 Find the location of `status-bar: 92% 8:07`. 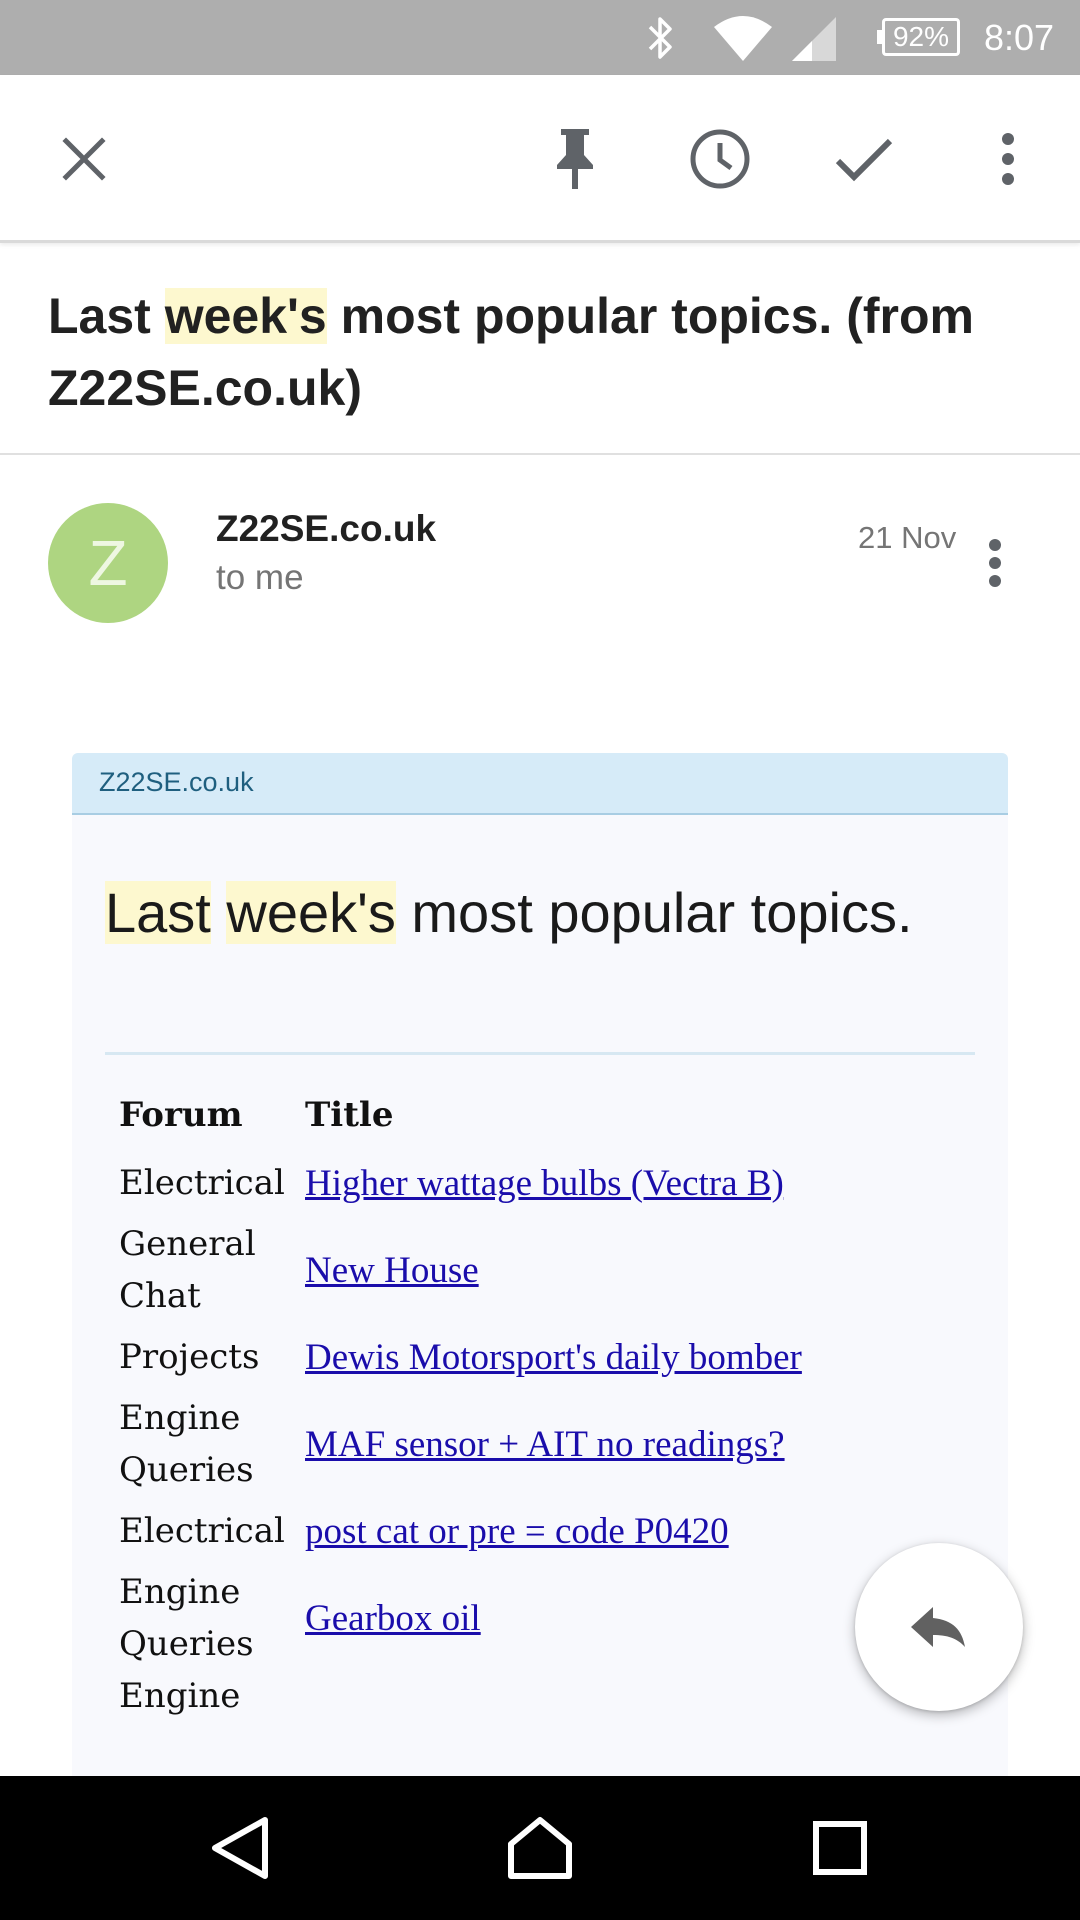

status-bar: 92% 8:07 is located at coordinates (540, 37).